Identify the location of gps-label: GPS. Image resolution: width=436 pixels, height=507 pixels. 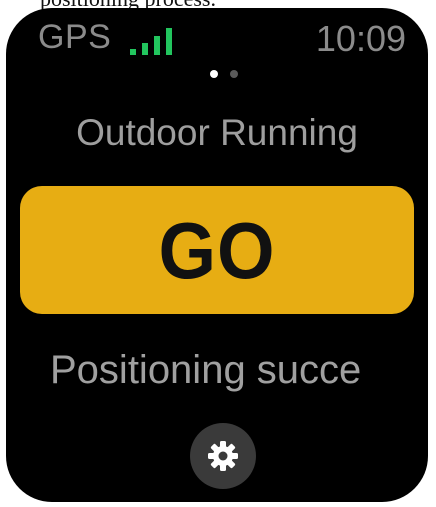
(75, 37).